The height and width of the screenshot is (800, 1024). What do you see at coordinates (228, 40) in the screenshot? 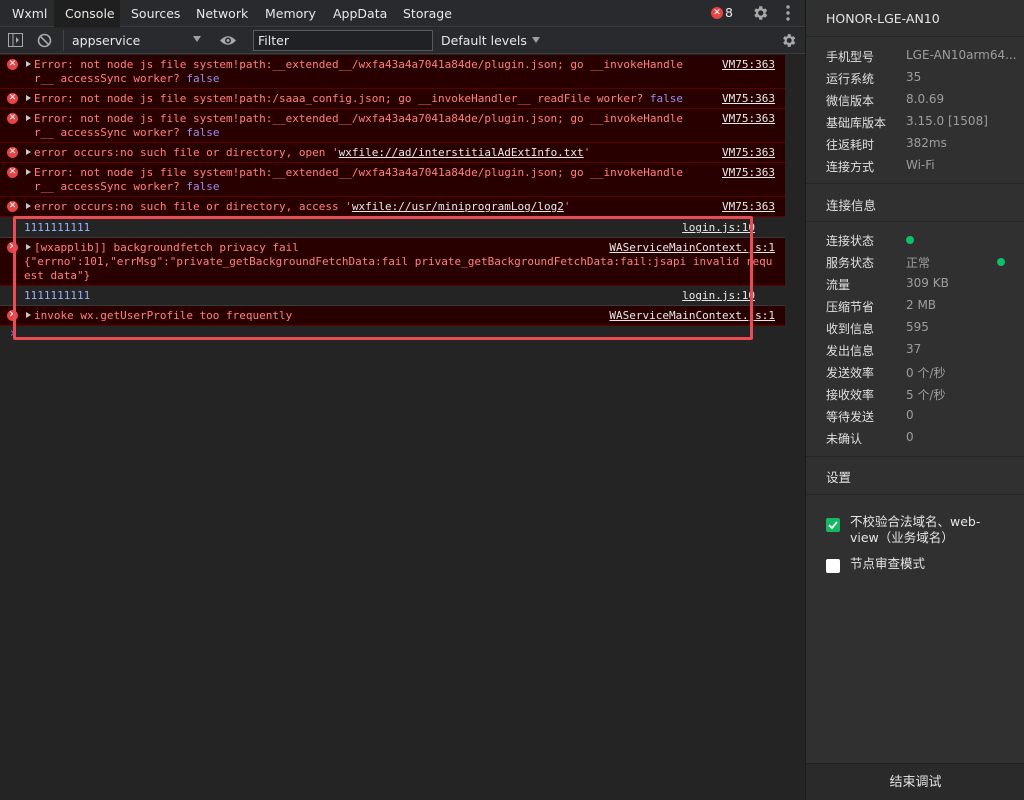
I see `eye-icon` at bounding box center [228, 40].